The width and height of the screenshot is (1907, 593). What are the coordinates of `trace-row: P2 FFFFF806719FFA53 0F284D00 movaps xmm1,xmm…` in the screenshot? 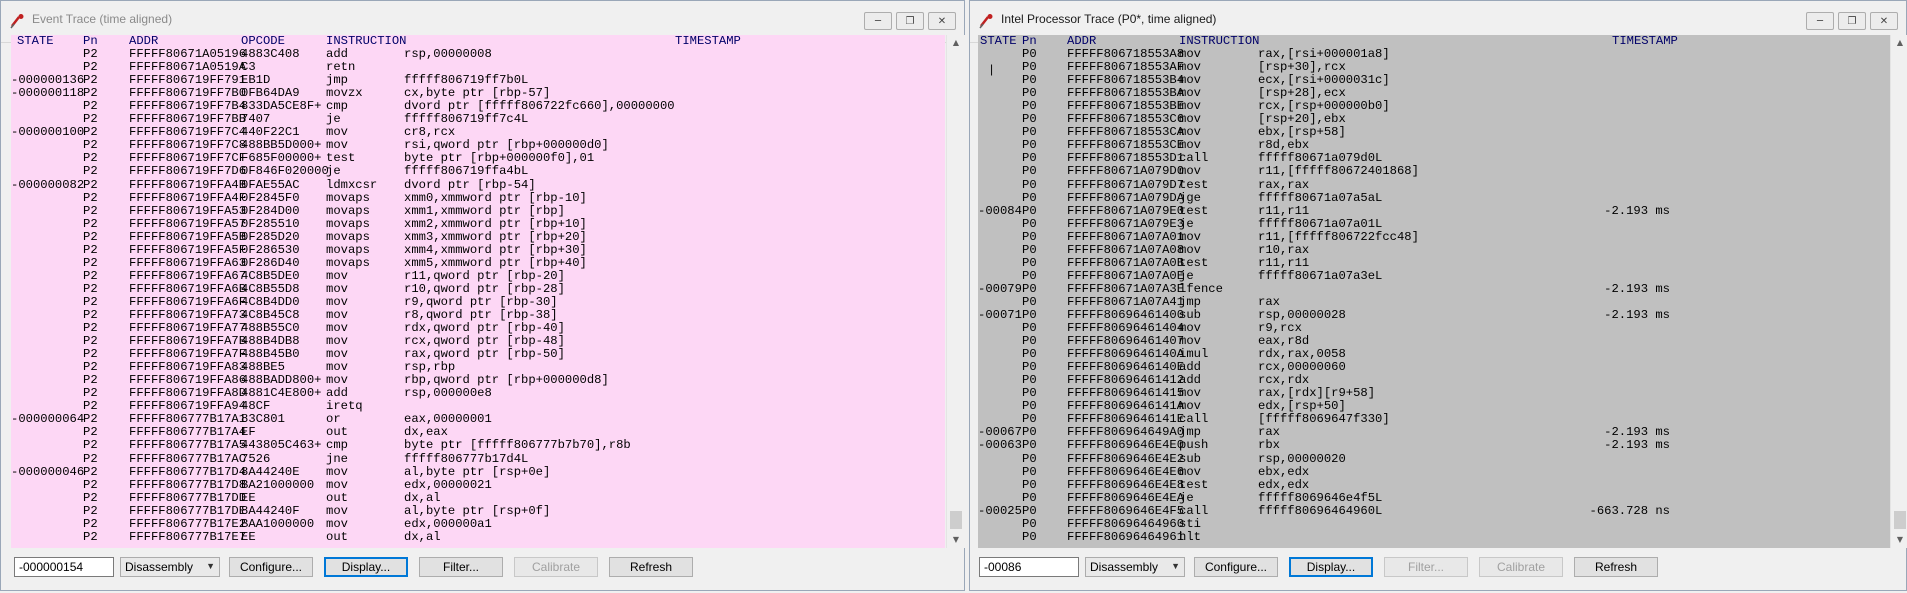 It's located at (478, 211).